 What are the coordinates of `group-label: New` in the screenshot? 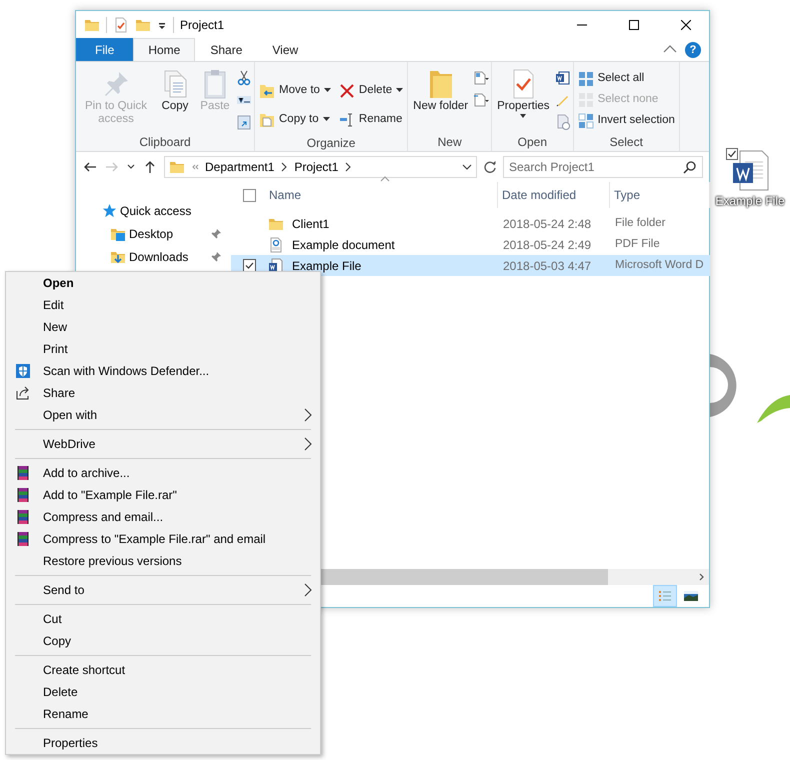 It's located at (449, 142).